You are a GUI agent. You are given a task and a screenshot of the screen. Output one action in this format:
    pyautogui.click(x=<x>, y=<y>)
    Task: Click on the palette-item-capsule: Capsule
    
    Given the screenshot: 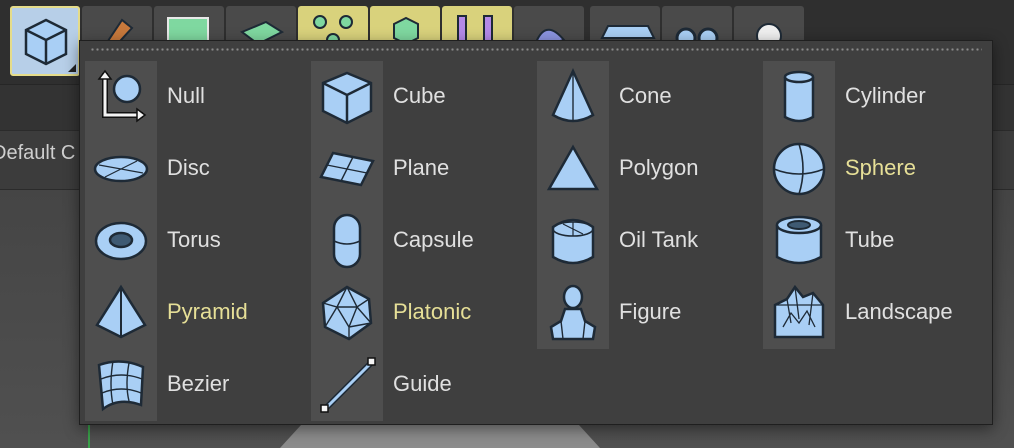 What is the action you would take?
    pyautogui.click(x=419, y=241)
    